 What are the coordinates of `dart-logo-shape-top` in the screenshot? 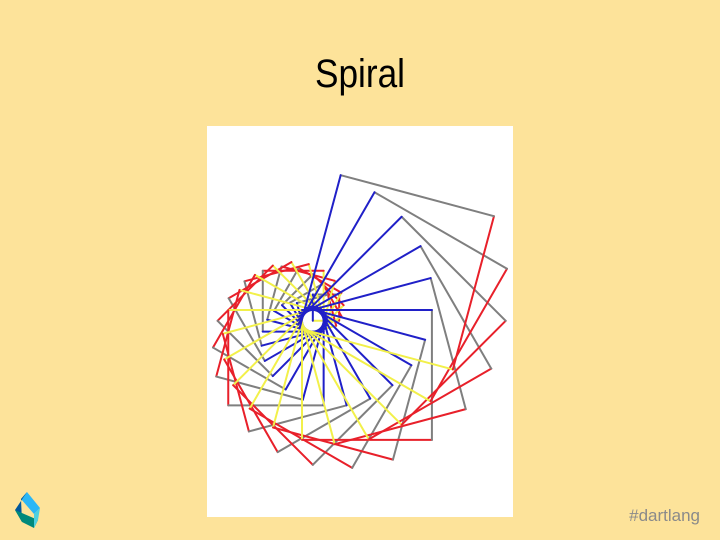 It's located at (30, 503).